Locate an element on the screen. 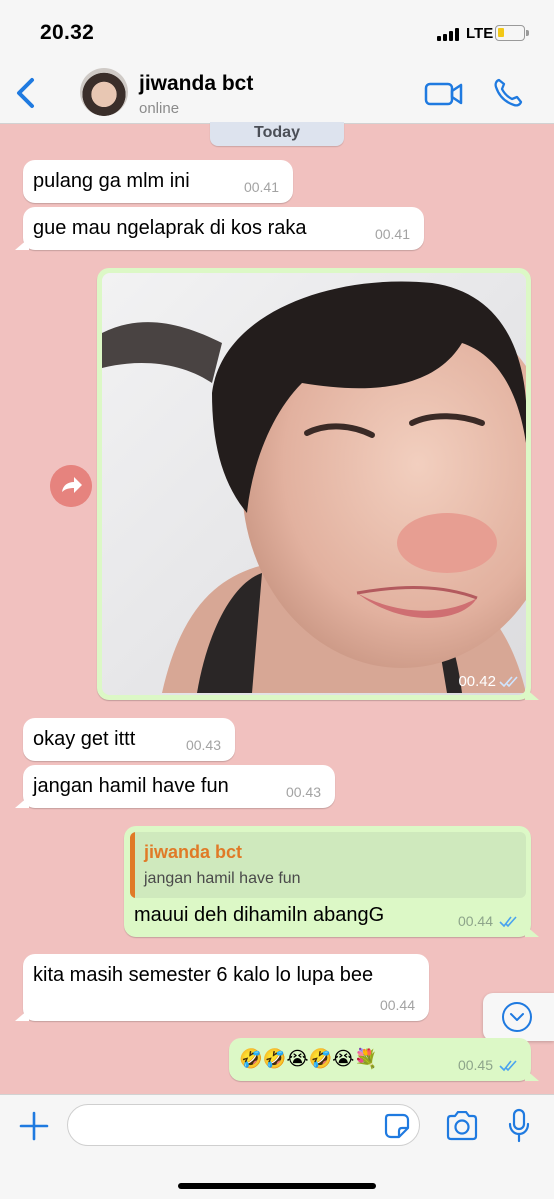  message-text: jangan hamil have fun is located at coordinates (131, 786).